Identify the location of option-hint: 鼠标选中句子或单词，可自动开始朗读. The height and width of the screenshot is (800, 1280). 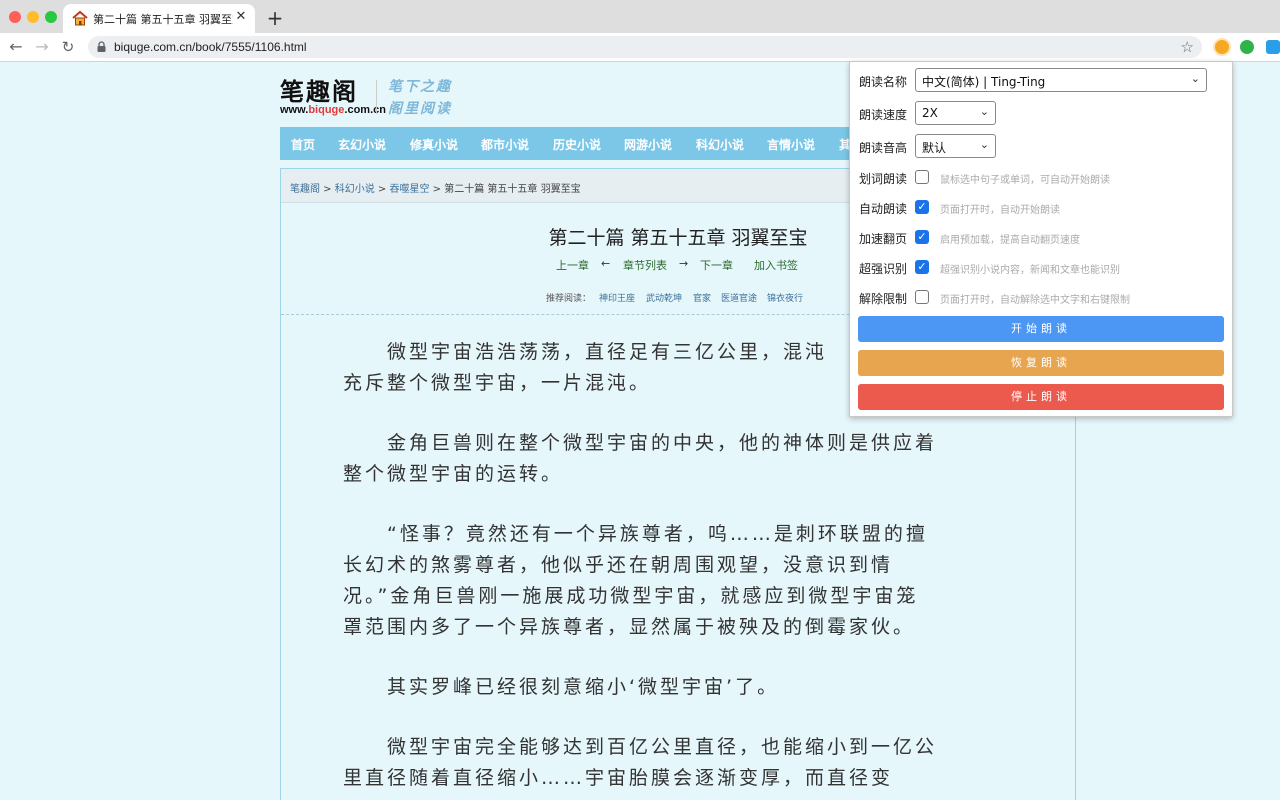
(1025, 180).